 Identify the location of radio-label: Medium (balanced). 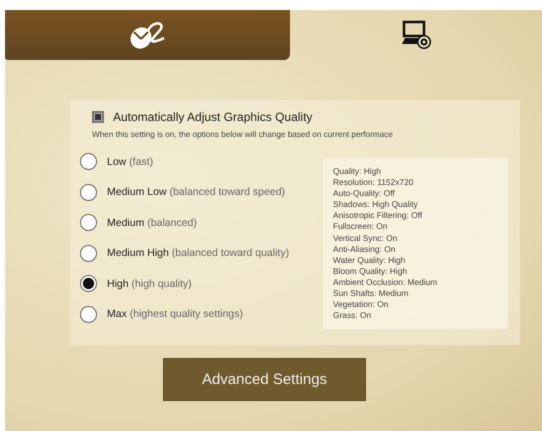
(152, 222).